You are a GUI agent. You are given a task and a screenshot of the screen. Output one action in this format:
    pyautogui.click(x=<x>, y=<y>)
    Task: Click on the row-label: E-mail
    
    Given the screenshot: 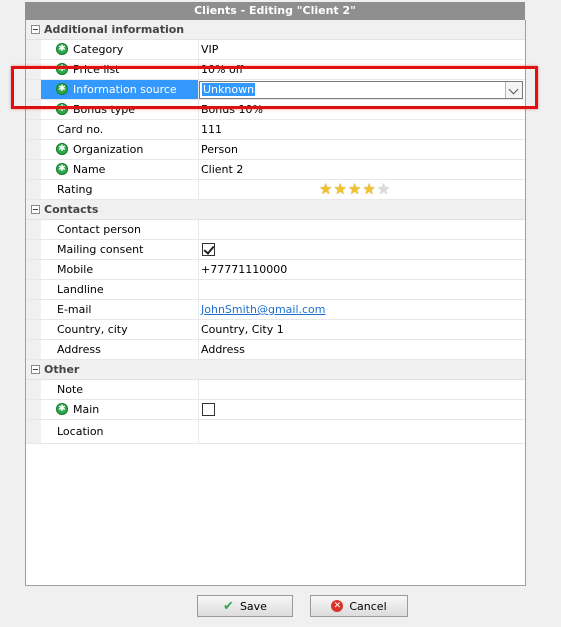 What is the action you would take?
    pyautogui.click(x=120, y=309)
    